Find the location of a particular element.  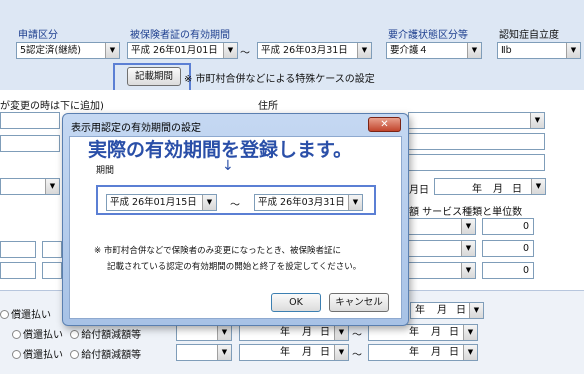

application-type-select: 5認定済(継続) ▼ is located at coordinates (68, 50).